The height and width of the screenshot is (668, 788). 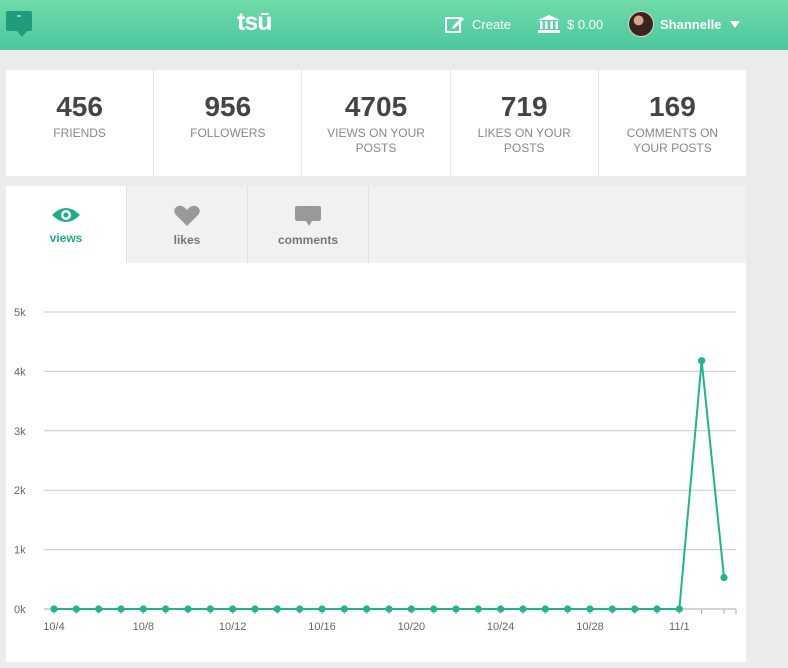 I want to click on chevron-down-icon, so click(x=735, y=24).